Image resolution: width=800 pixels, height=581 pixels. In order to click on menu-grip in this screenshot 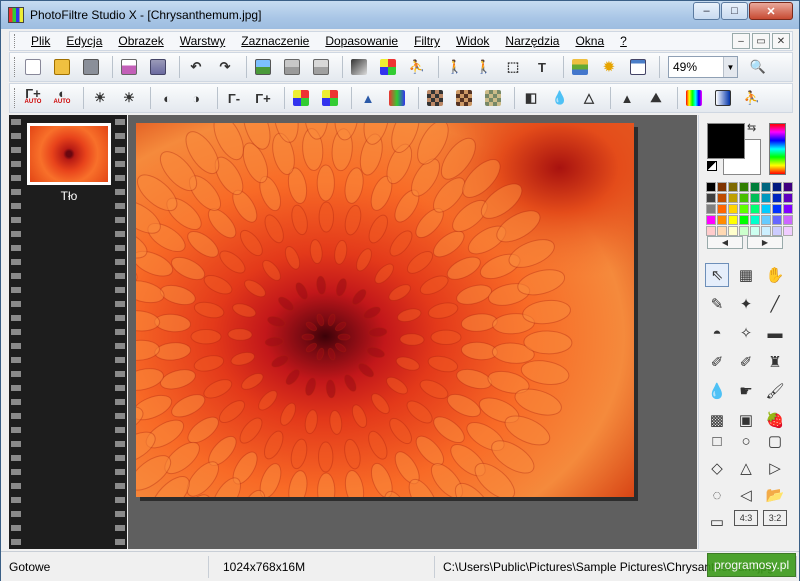, I will do `click(15, 41)`.